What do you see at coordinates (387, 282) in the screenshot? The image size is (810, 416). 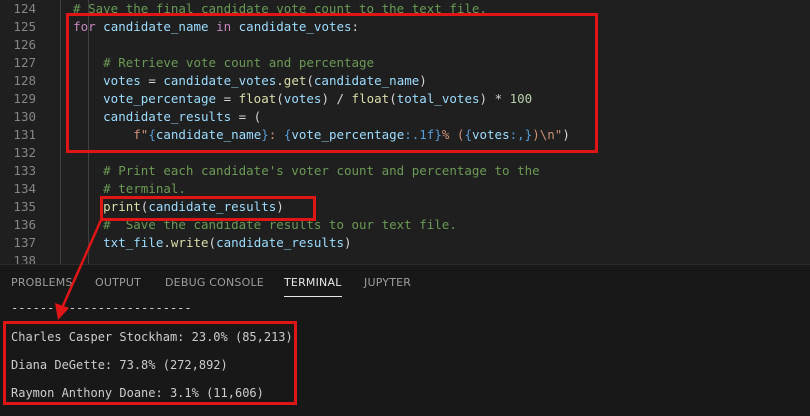 I see `tab-jupyter: JUPYTER` at bounding box center [387, 282].